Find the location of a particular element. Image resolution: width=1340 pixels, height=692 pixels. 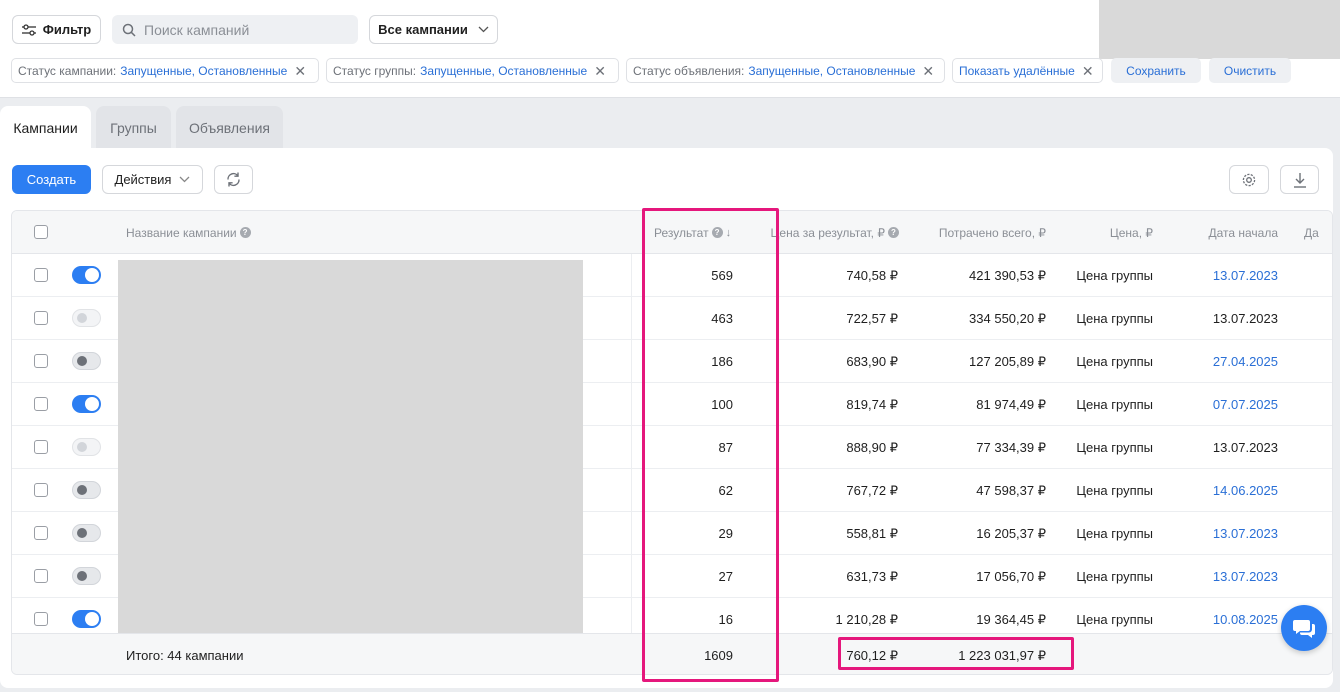

refresh-button is located at coordinates (233, 179).